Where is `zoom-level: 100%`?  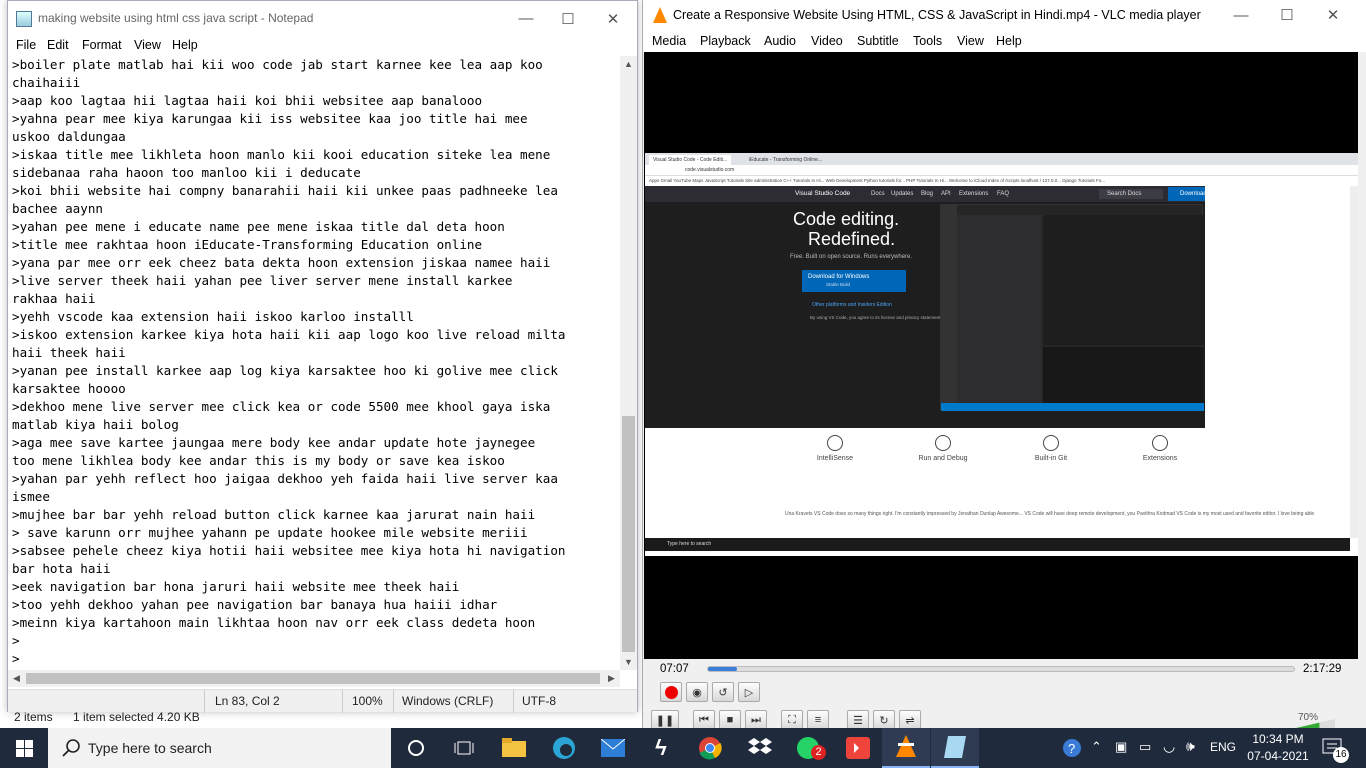 zoom-level: 100% is located at coordinates (367, 701).